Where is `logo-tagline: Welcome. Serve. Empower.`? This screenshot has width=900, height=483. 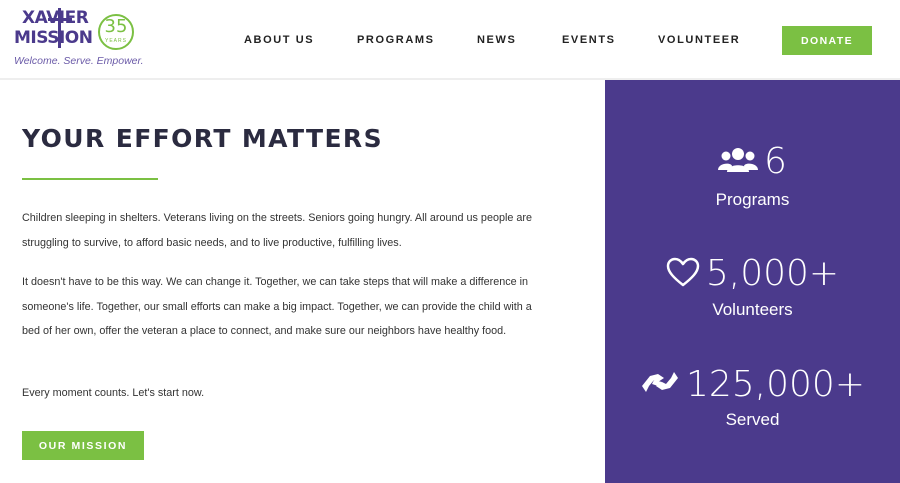 logo-tagline: Welcome. Serve. Empower. is located at coordinates (79, 61).